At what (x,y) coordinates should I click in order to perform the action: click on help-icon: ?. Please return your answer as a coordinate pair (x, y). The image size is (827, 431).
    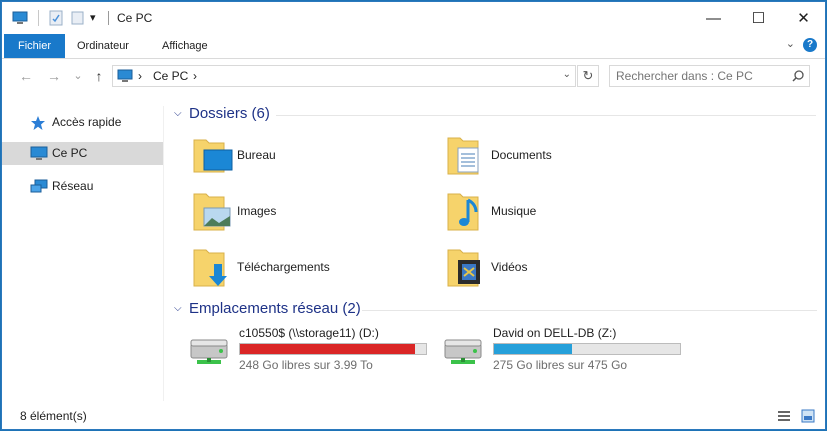
    Looking at the image, I should click on (810, 45).